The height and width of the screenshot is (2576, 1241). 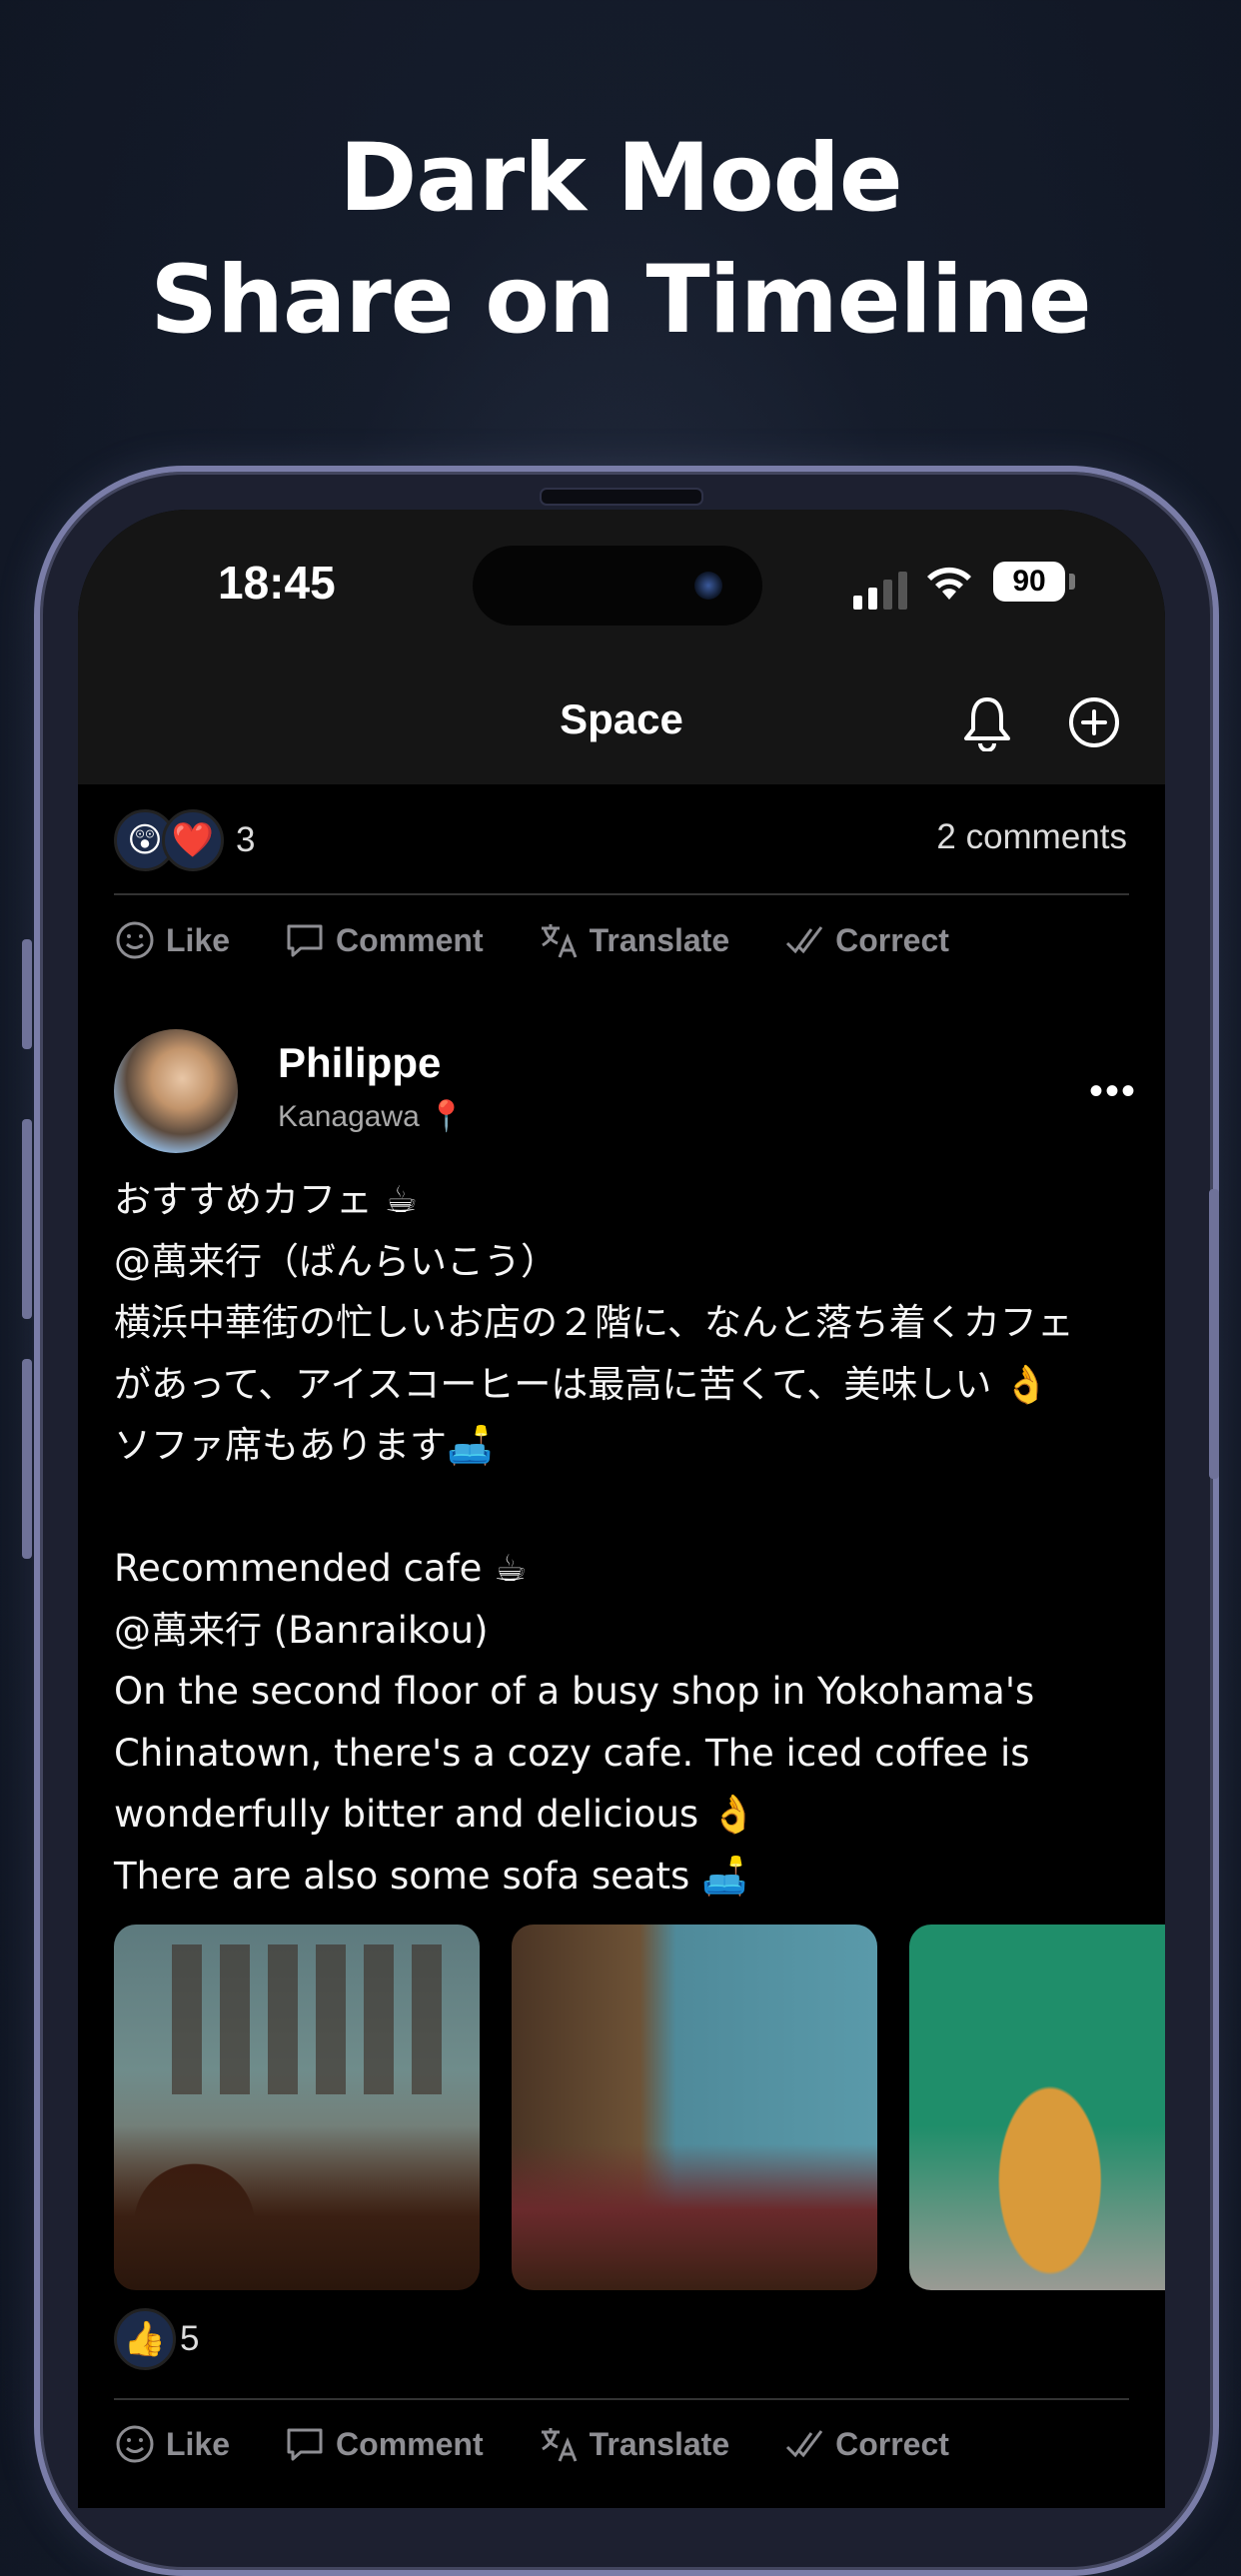 What do you see at coordinates (708, 586) in the screenshot?
I see `camera-icon` at bounding box center [708, 586].